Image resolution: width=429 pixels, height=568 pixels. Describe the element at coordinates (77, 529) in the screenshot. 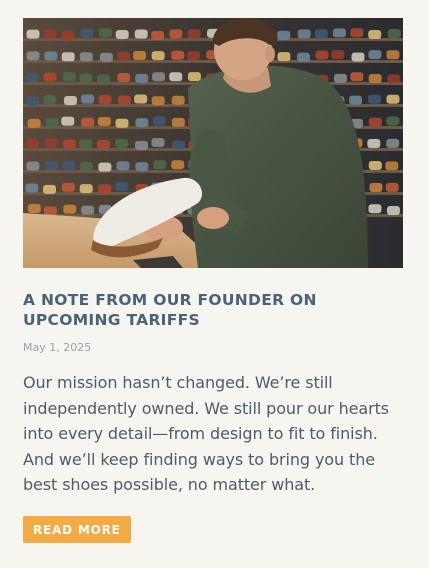

I see `read-more-button: READ MORE` at that location.